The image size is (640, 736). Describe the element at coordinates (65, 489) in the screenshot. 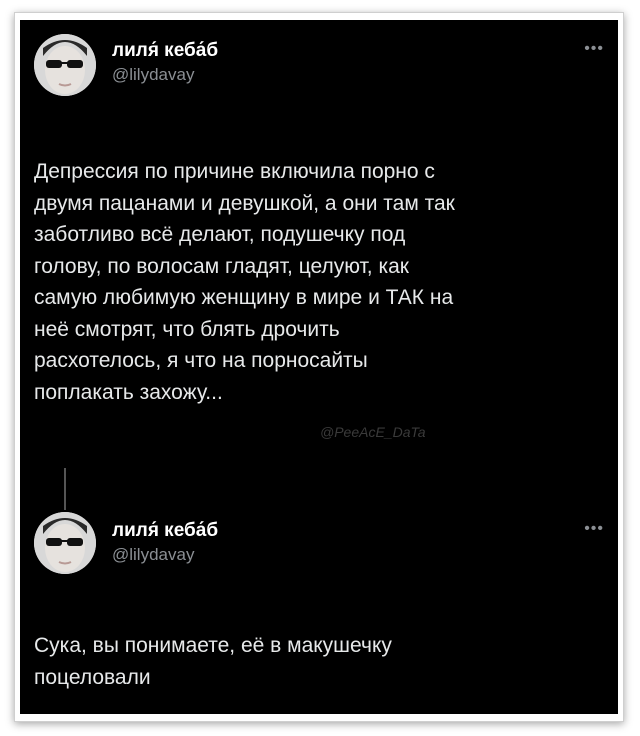

I see `thread-connector` at that location.